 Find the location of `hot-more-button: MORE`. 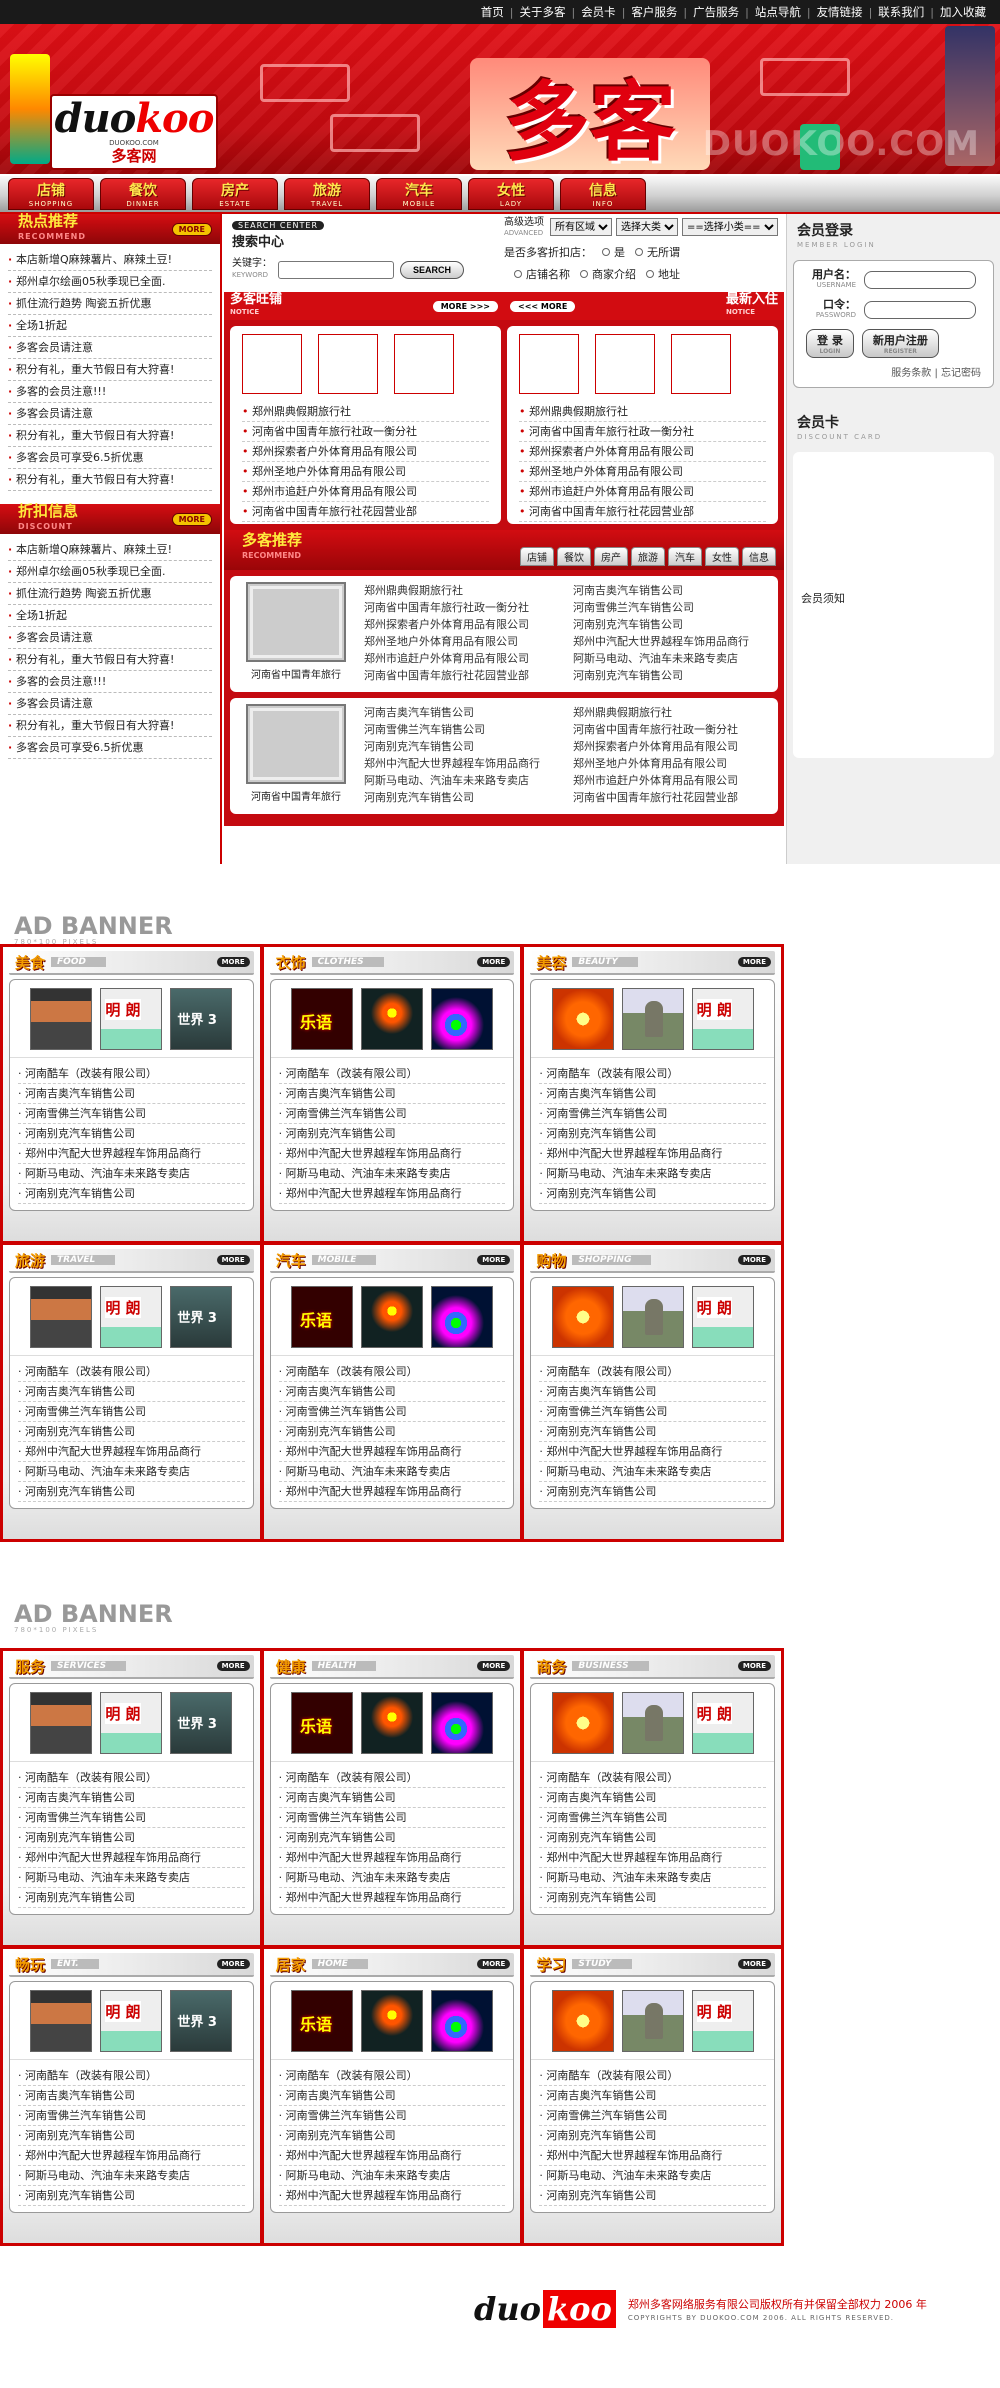

hot-more-button: MORE is located at coordinates (191, 229).